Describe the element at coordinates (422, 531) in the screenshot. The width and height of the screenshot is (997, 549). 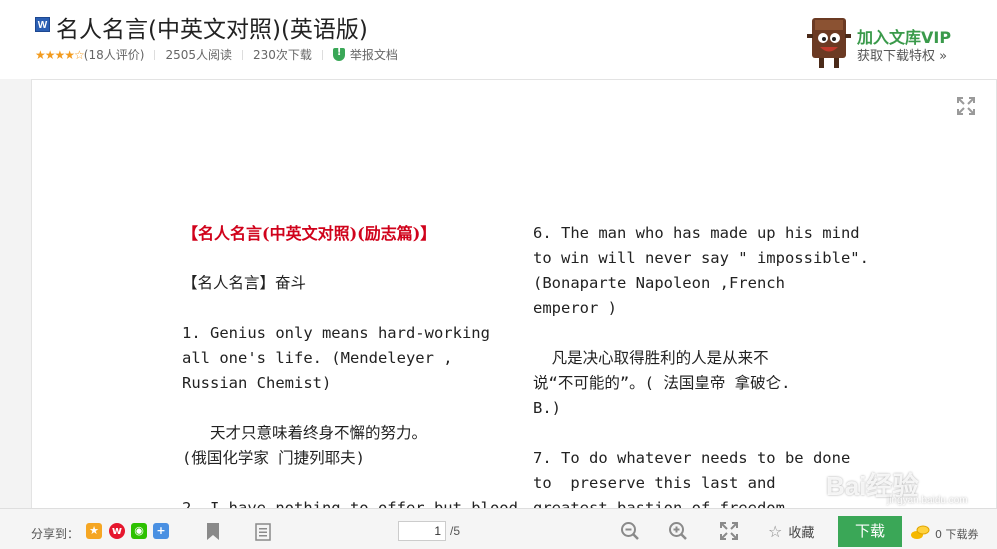
I see `page-number-input: 1` at that location.